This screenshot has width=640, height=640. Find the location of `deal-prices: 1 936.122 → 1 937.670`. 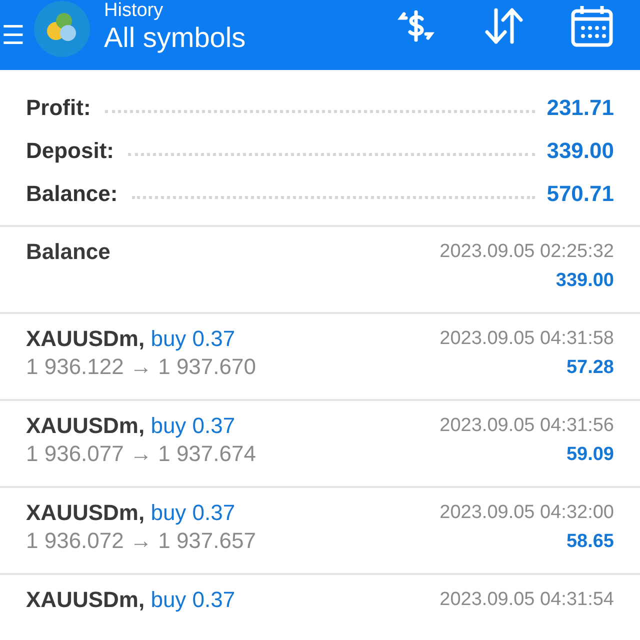

deal-prices: 1 936.122 → 1 937.670 is located at coordinates (141, 367).